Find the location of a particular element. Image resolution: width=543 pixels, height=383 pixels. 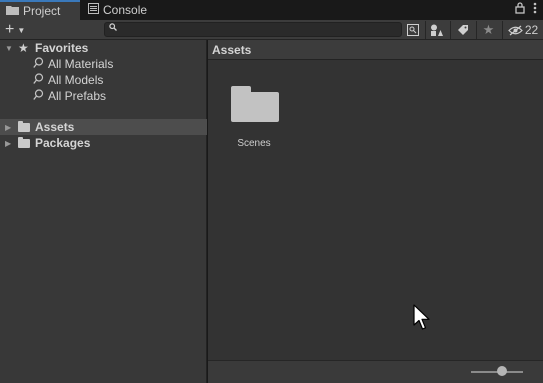

tab-console-label: Console is located at coordinates (125, 10).